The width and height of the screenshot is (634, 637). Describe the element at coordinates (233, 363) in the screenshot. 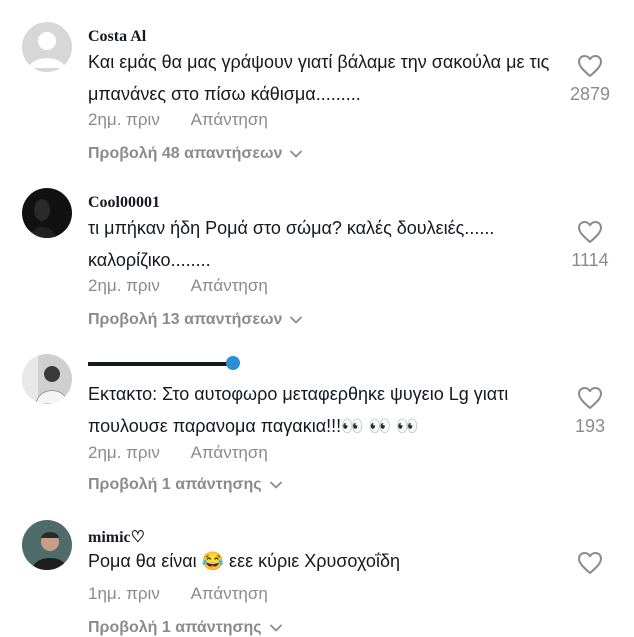

I see `username-redaction-badge` at that location.